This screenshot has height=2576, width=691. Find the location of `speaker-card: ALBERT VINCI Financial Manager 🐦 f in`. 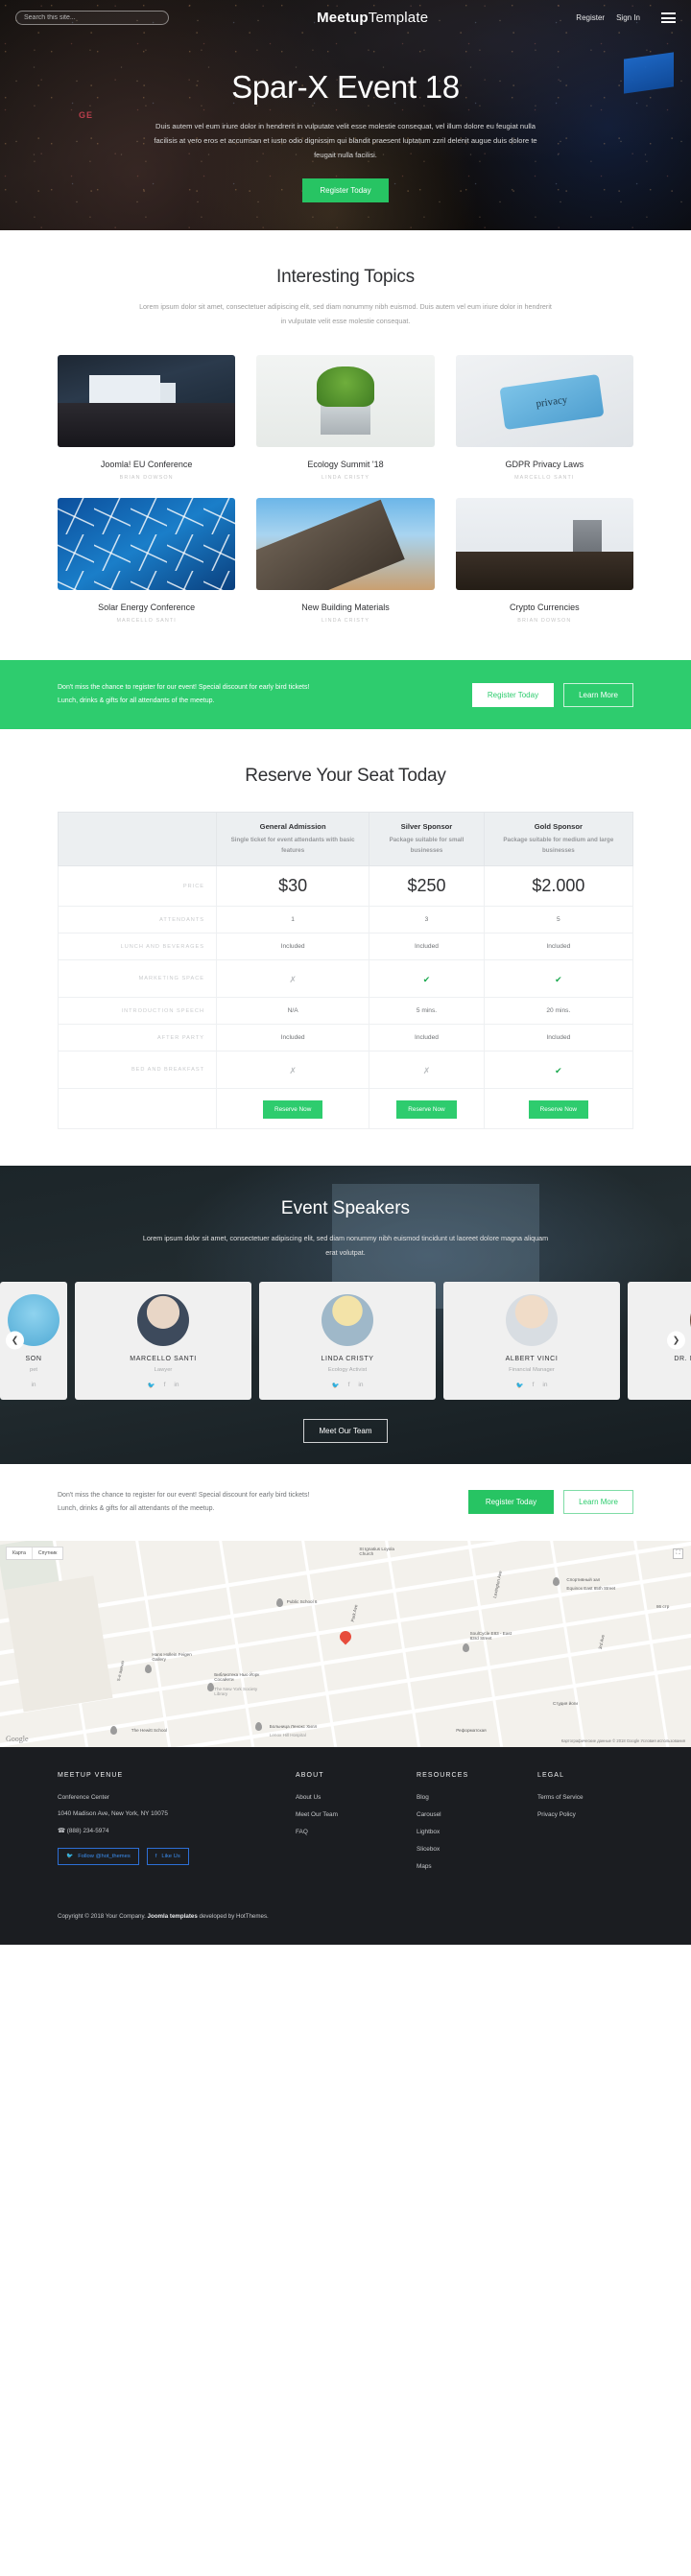

speaker-card: ALBERT VINCI Financial Manager 🐦 f in is located at coordinates (531, 1341).